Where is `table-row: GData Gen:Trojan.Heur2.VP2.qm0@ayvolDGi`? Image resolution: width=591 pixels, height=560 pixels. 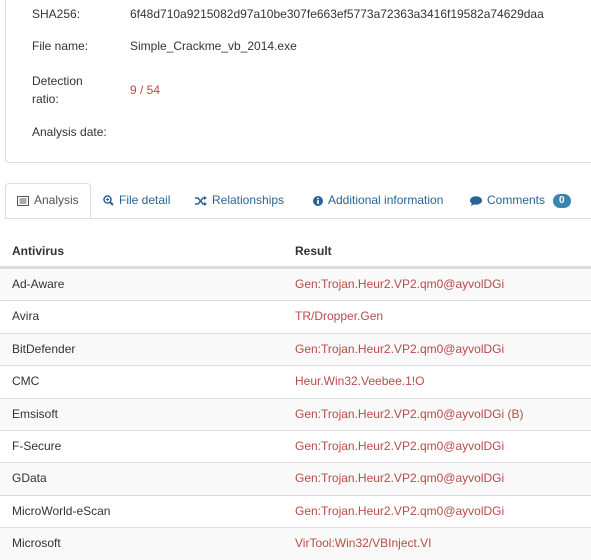 table-row: GData Gen:Trojan.Heur2.VP2.qm0@ayvolDGi is located at coordinates (295, 478).